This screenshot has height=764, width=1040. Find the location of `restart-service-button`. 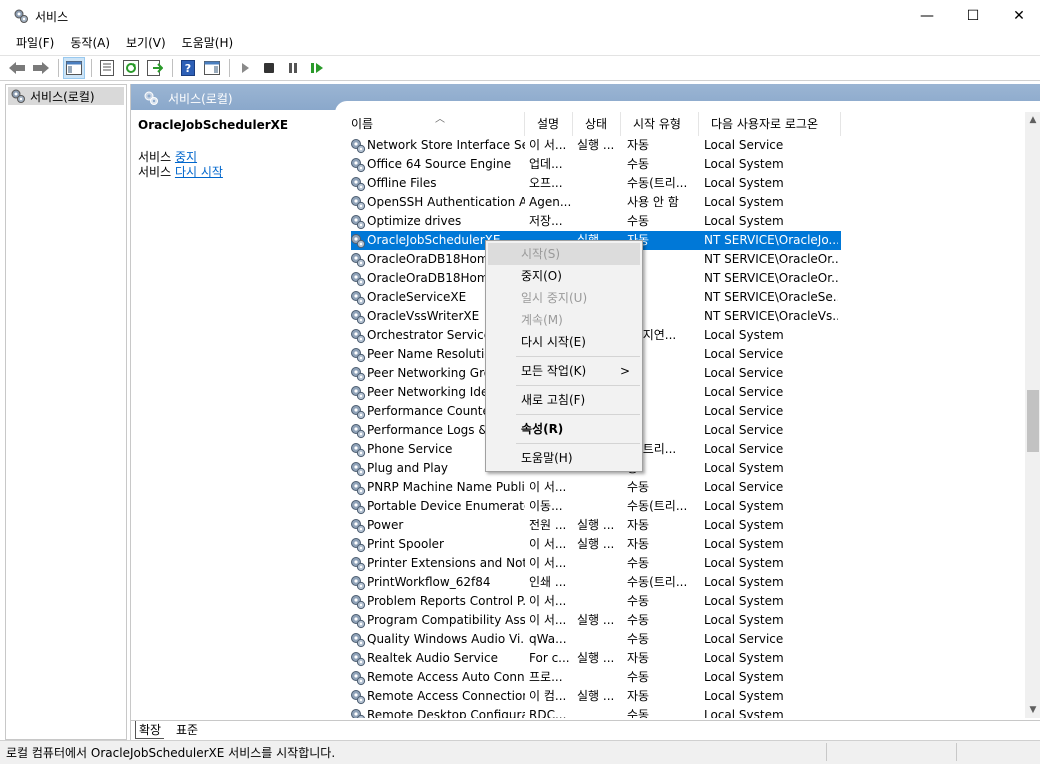

restart-service-button is located at coordinates (317, 68).